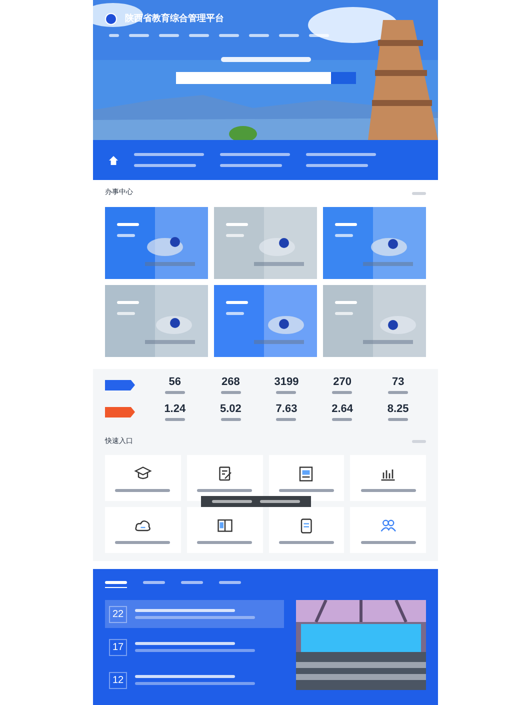  What do you see at coordinates (231, 382) in the screenshot?
I see `stat-value: 268` at bounding box center [231, 382].